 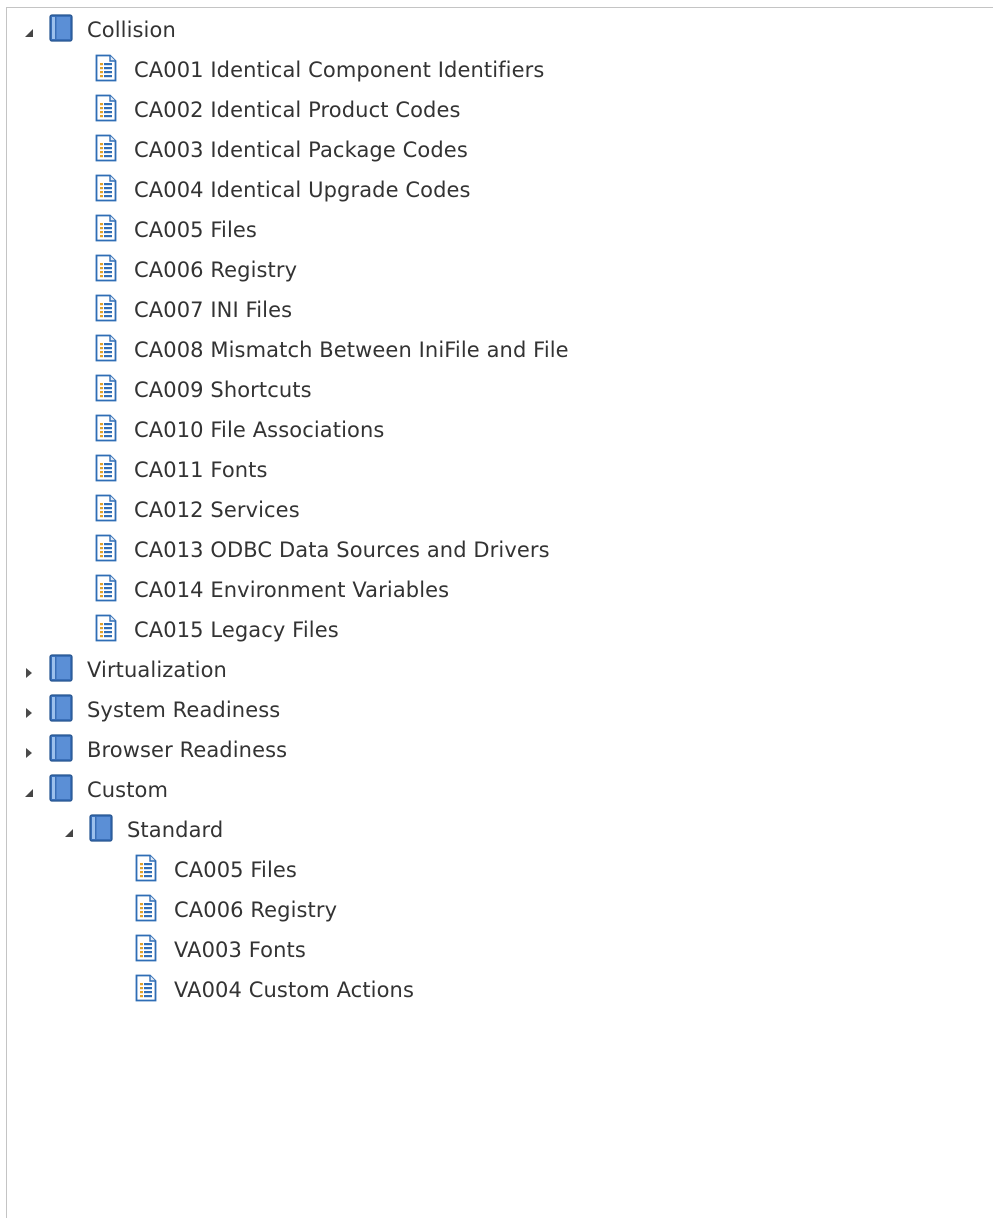 I want to click on tree-node-label: CA014 Environment Variables, so click(x=292, y=590).